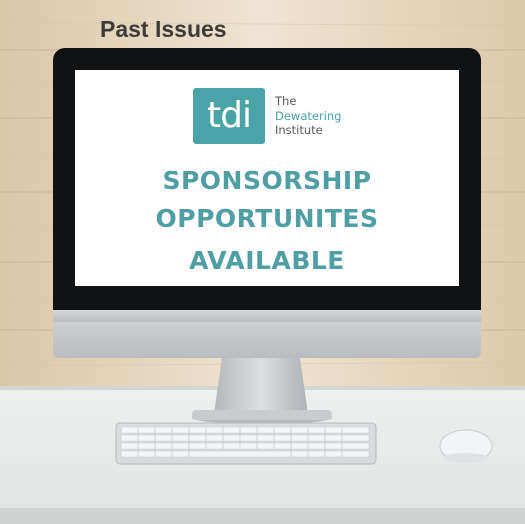  Describe the element at coordinates (267, 218) in the screenshot. I see `headline-line-2: OPPORTUNITES` at that location.